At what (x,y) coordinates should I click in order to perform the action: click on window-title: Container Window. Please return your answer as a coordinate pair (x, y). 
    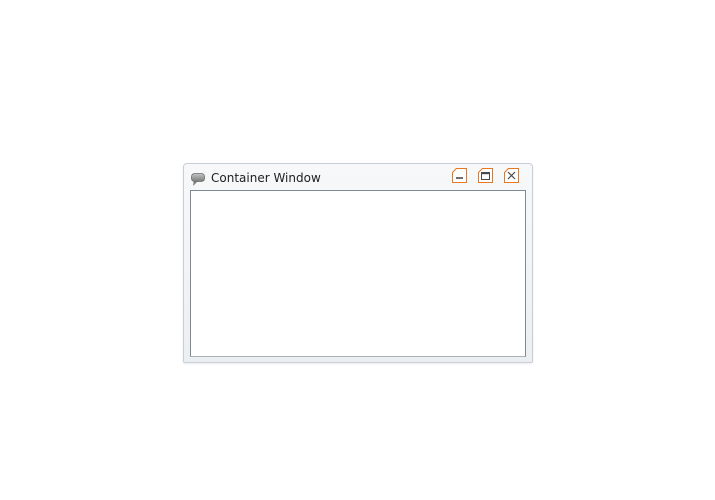
    Looking at the image, I should click on (266, 178).